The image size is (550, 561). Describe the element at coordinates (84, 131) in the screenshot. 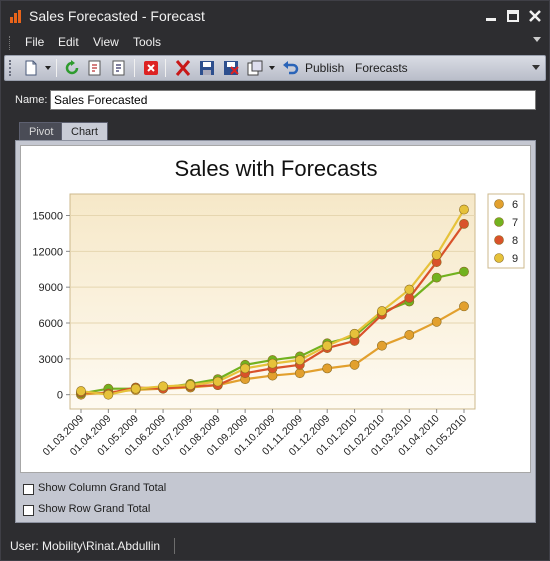

I see `tab-chart: Chart` at that location.